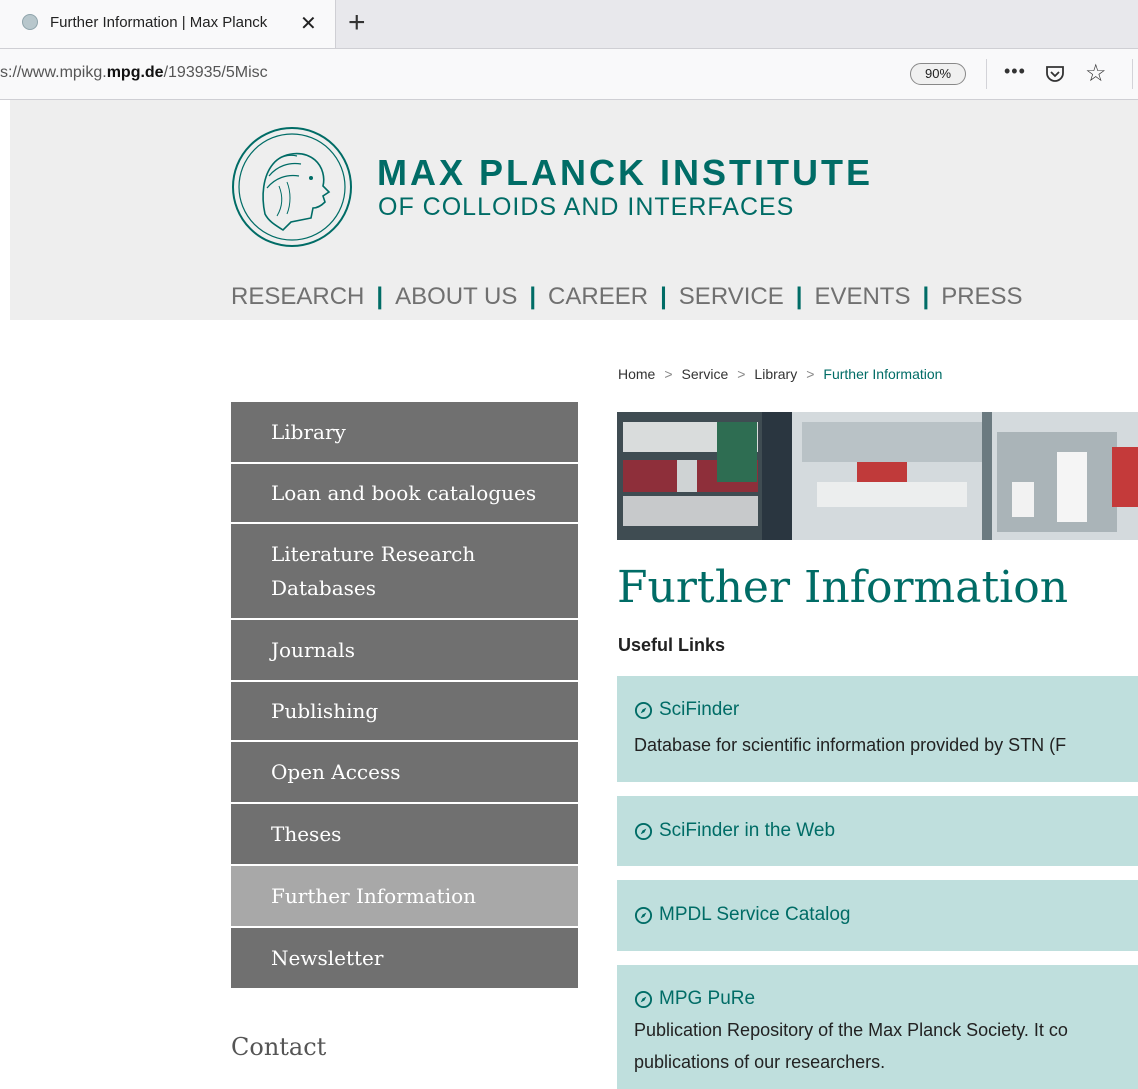  Describe the element at coordinates (404, 494) in the screenshot. I see `sidebar-item-loan-and-book-catalogues: Loan and book catalogues` at that location.